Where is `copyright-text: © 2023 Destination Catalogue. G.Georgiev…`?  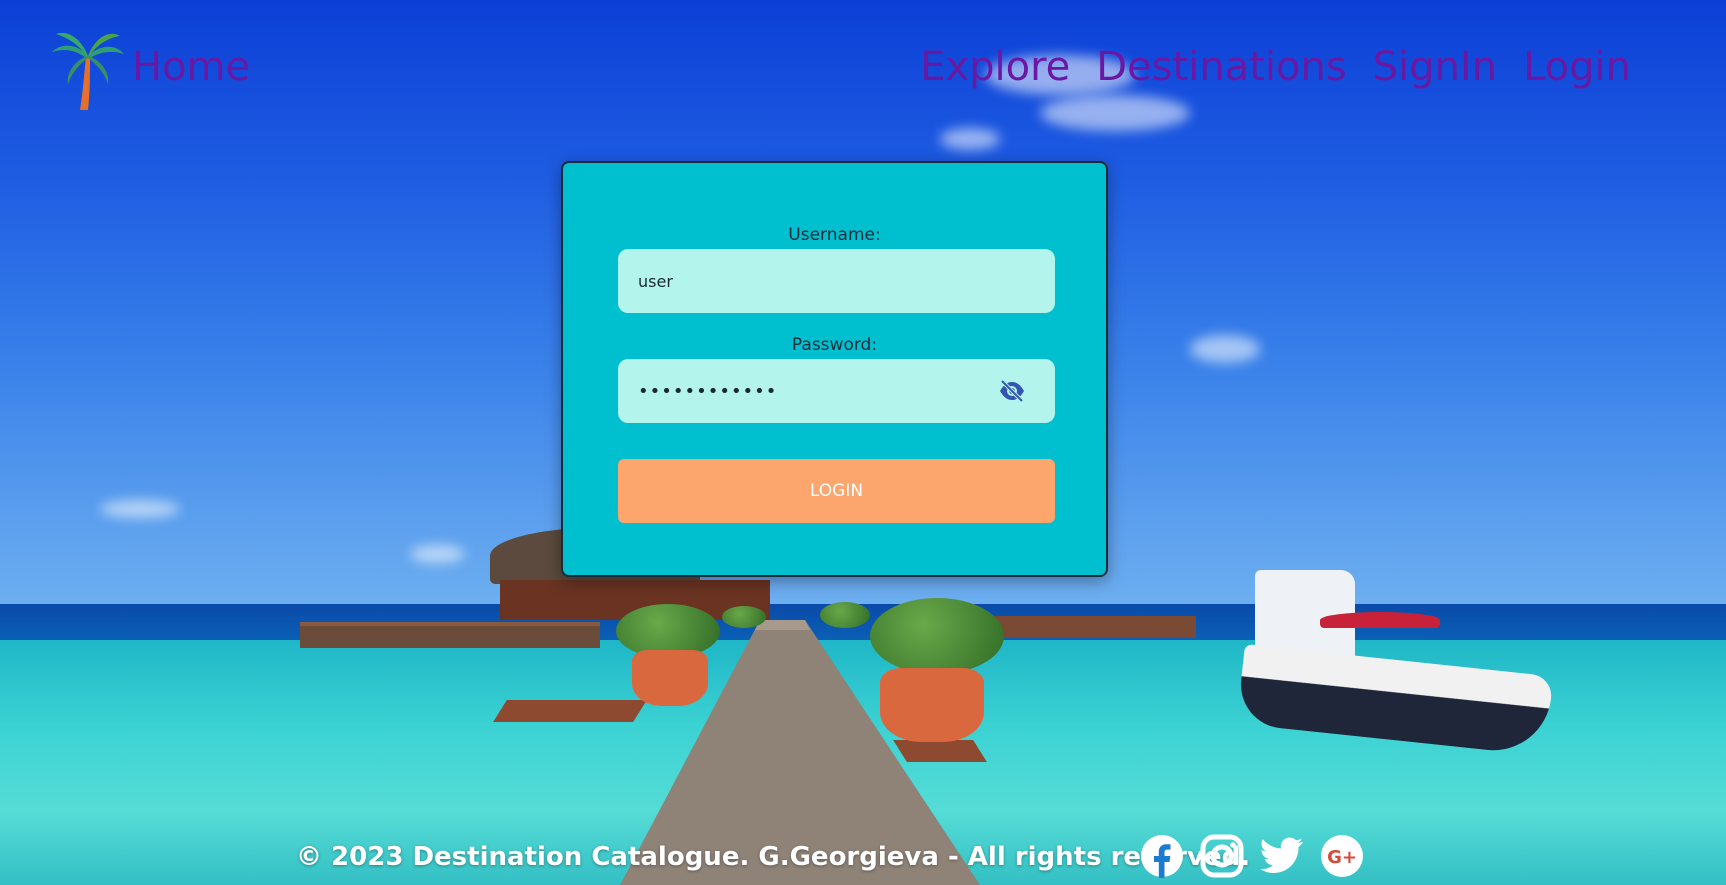 copyright-text: © 2023 Destination Catalogue. G.Georgiev… is located at coordinates (773, 857).